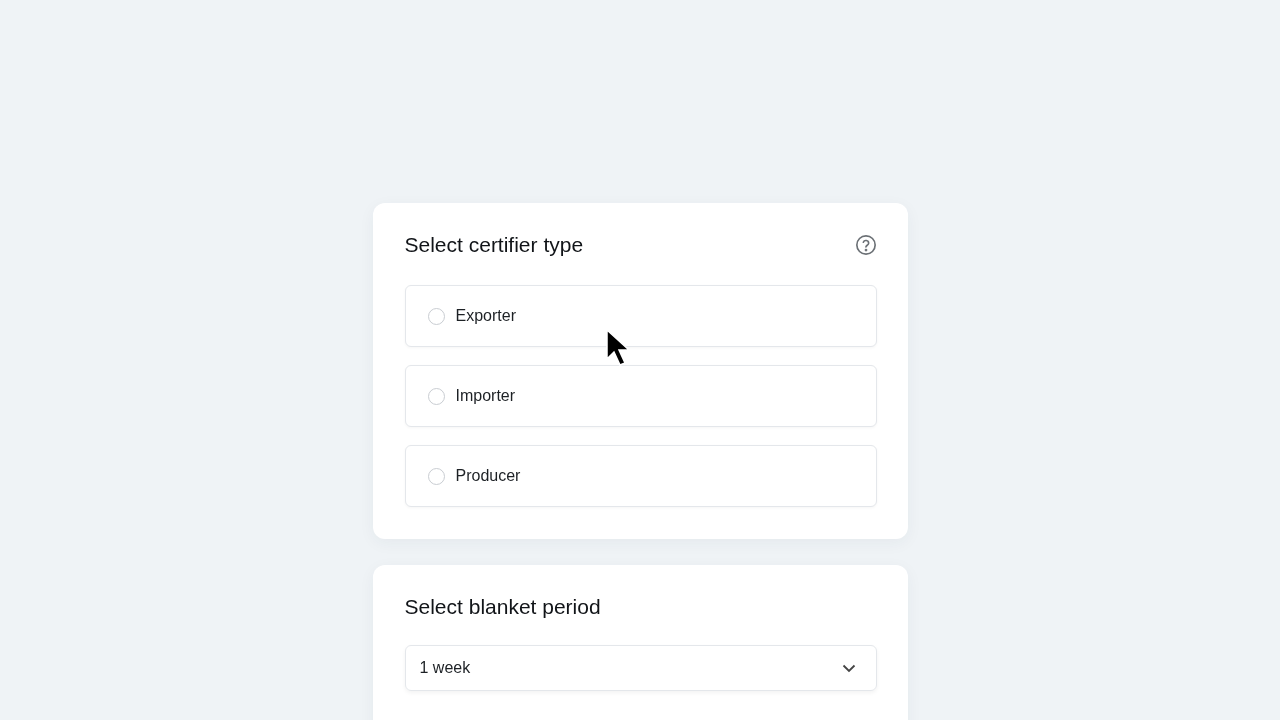 The height and width of the screenshot is (720, 1280). What do you see at coordinates (640, 396) in the screenshot?
I see `radio-option: Importer` at bounding box center [640, 396].